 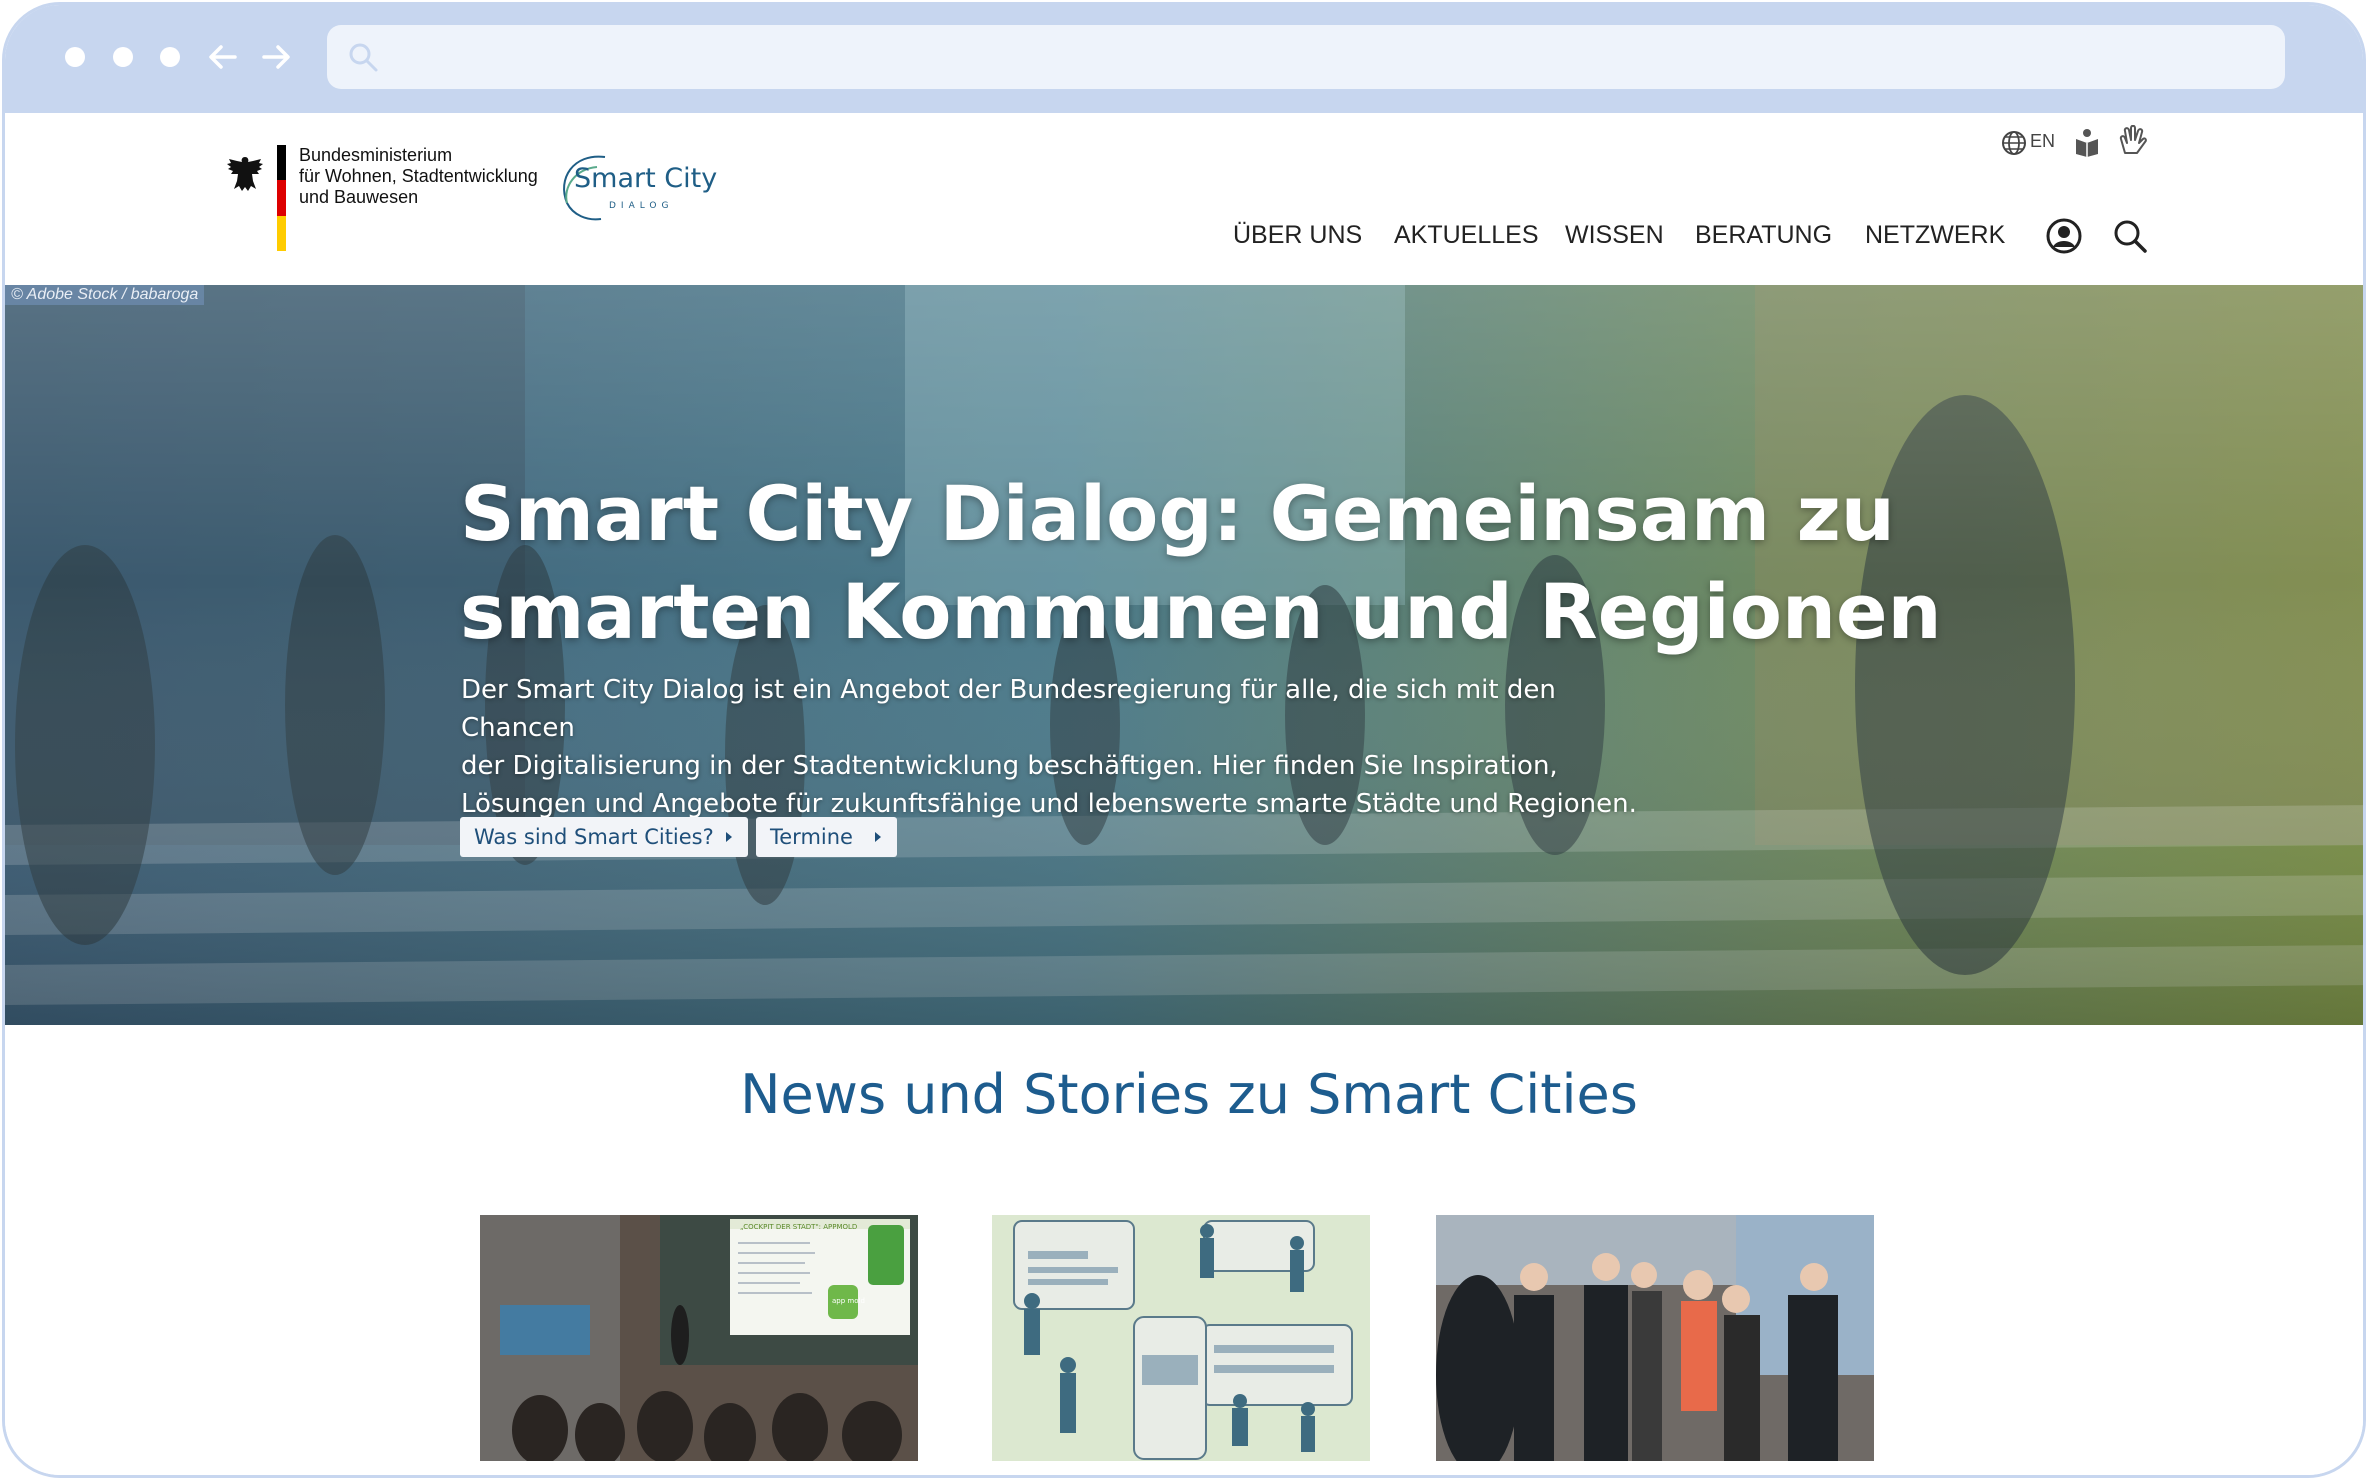 I want to click on nav-netzwerk: NETZWERK, so click(x=1935, y=235).